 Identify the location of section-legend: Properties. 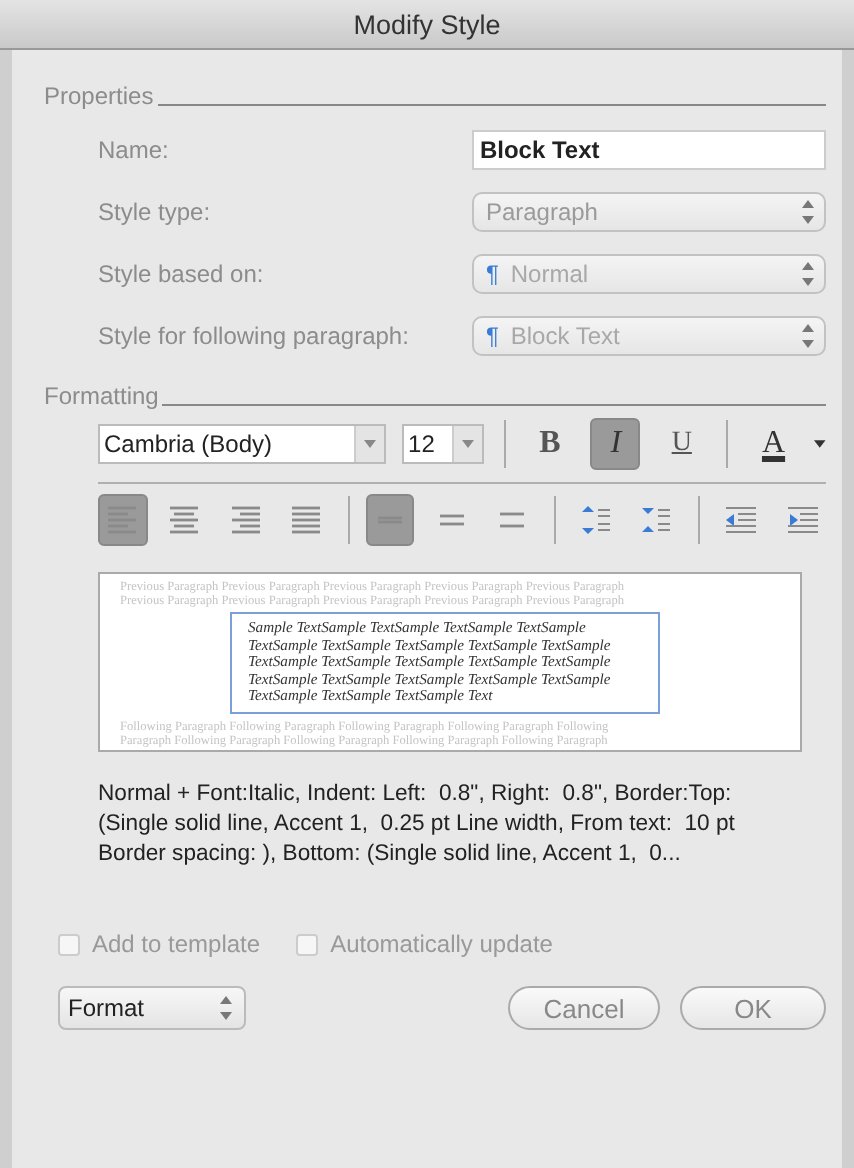
(99, 96).